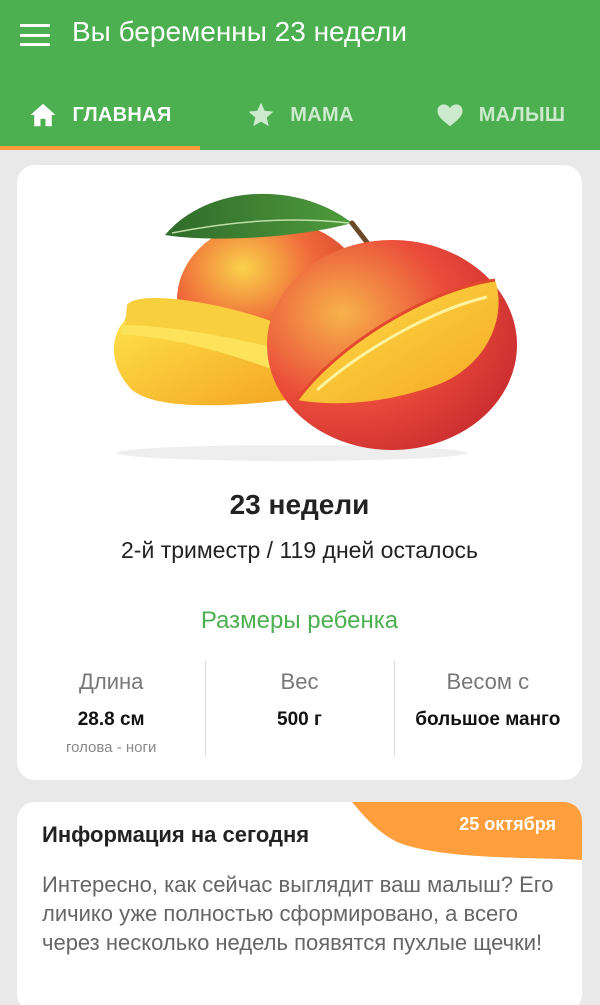  What do you see at coordinates (450, 115) in the screenshot?
I see `heart-icon` at bounding box center [450, 115].